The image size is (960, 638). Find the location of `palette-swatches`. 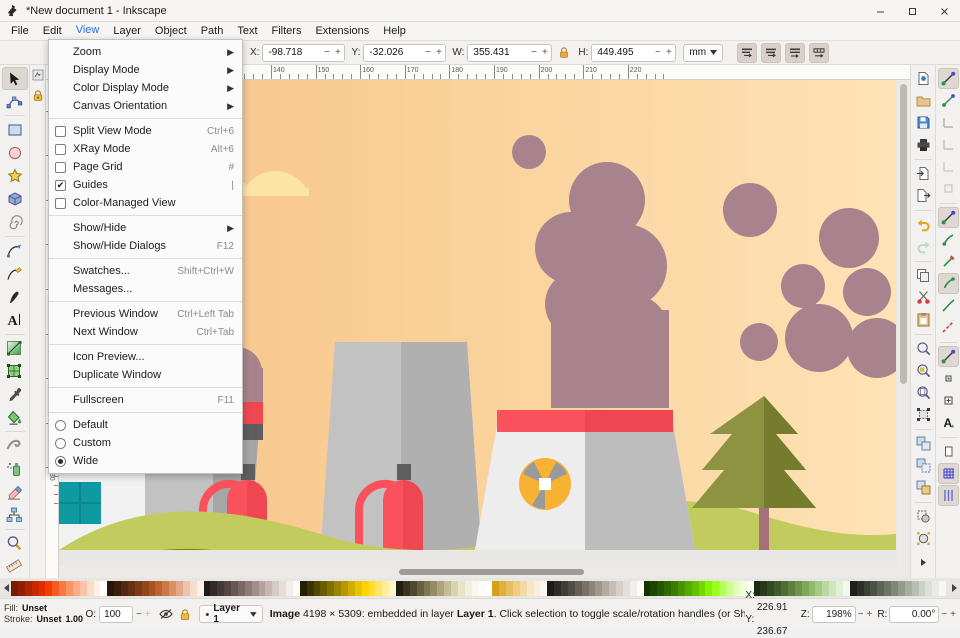

palette-swatches is located at coordinates (480, 588).